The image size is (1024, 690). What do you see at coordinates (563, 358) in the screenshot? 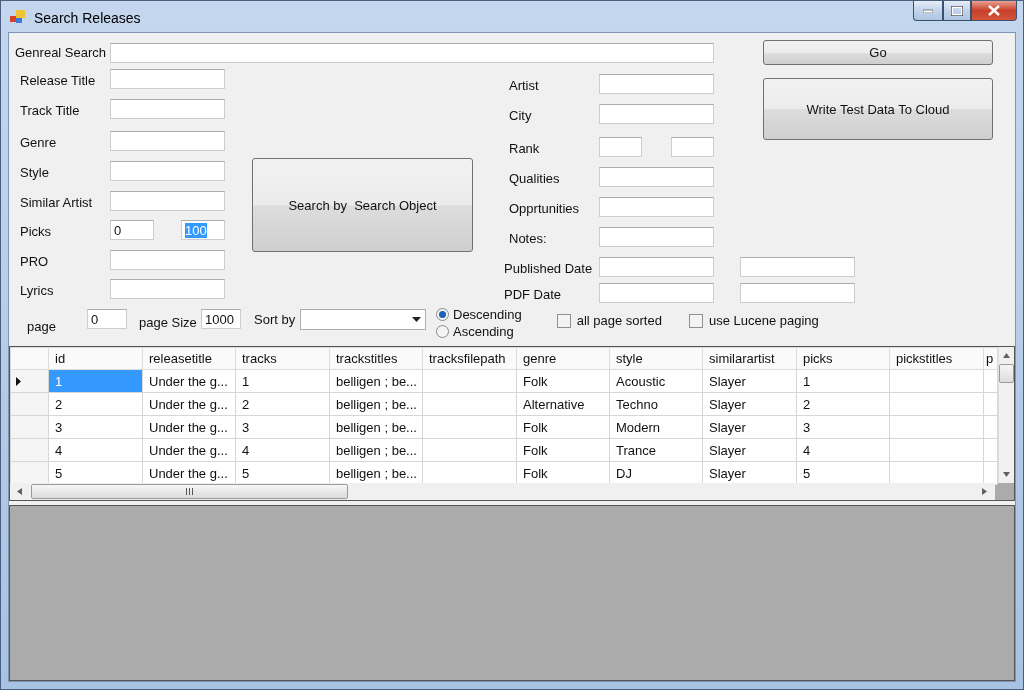
I see `column-header: genre` at bounding box center [563, 358].